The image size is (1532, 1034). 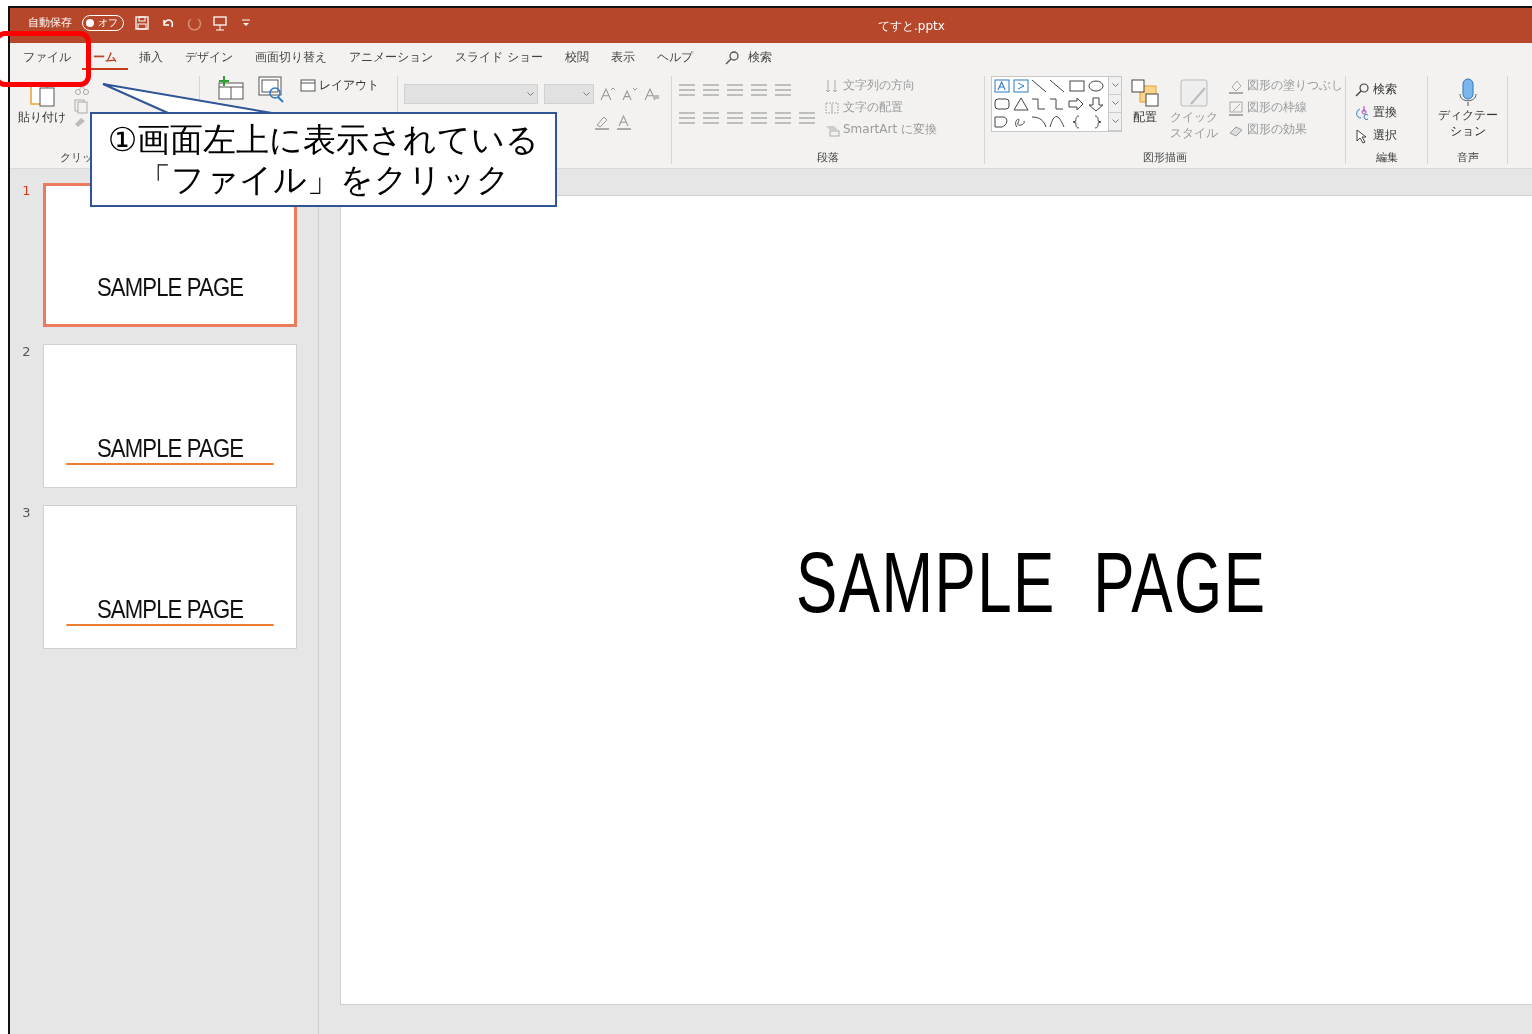 I want to click on callout-text: ①画面左上に表示されている, so click(x=323, y=140).